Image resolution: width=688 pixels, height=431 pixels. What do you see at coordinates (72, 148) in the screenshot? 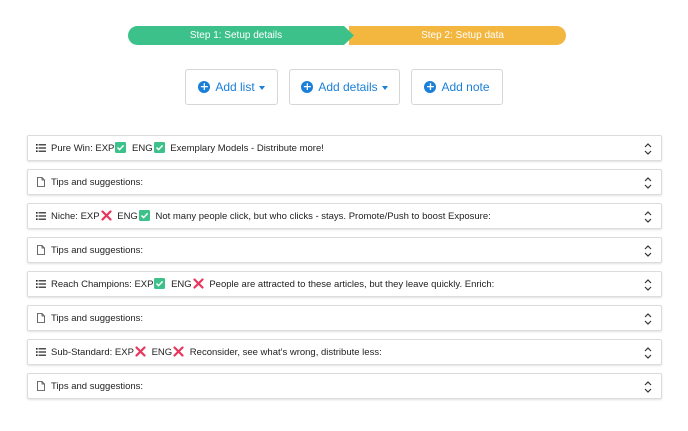
I see `category-name: Pure Win:` at bounding box center [72, 148].